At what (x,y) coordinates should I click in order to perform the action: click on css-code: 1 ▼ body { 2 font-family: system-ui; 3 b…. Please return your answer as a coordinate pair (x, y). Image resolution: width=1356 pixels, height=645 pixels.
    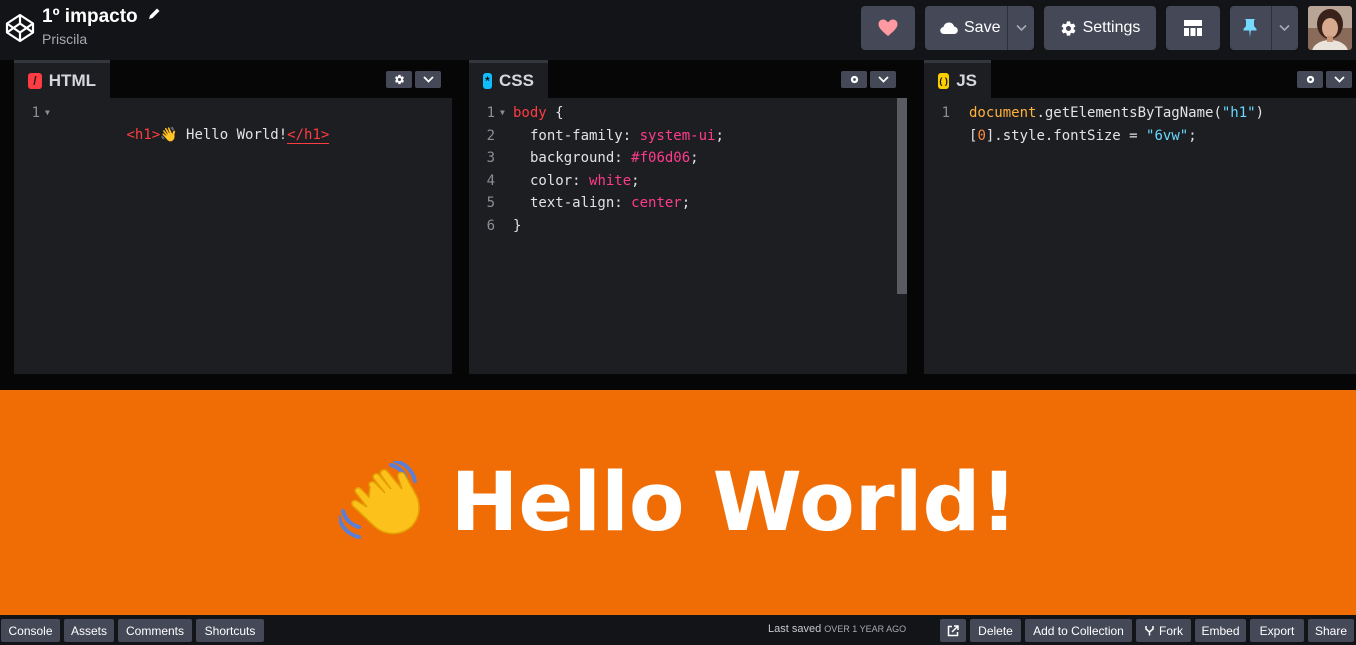
    Looking at the image, I should click on (688, 236).